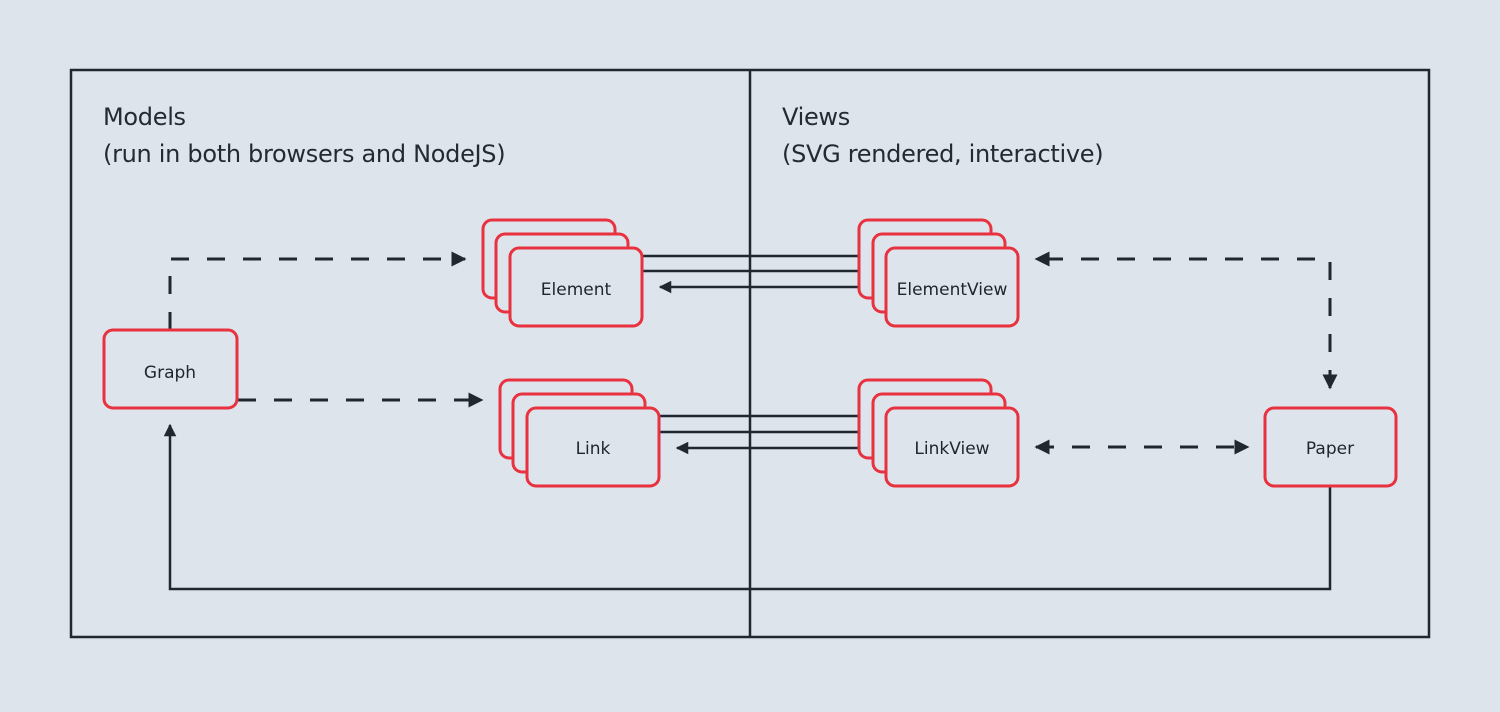 The width and height of the screenshot is (1500, 712). Describe the element at coordinates (952, 290) in the screenshot. I see `node-element-view-label: ElementView` at that location.